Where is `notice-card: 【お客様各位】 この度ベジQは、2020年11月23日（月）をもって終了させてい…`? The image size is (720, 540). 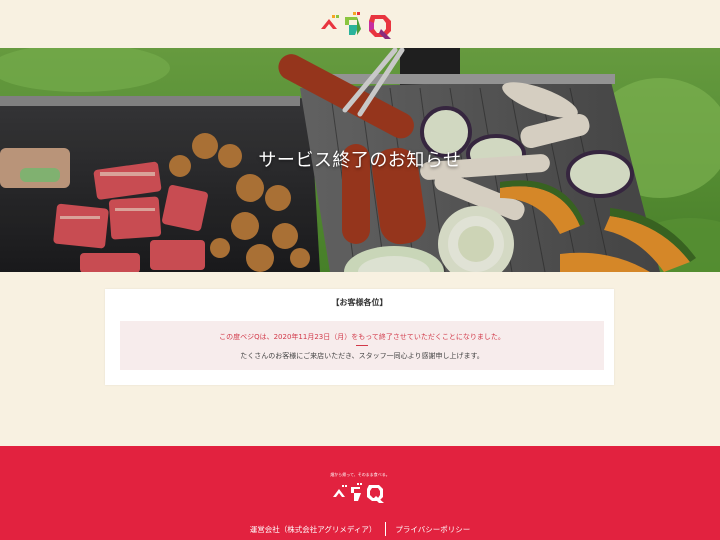 notice-card: 【お客様各位】 この度ベジQは、2020年11月23日（月）をもって終了させてい… is located at coordinates (359, 337).